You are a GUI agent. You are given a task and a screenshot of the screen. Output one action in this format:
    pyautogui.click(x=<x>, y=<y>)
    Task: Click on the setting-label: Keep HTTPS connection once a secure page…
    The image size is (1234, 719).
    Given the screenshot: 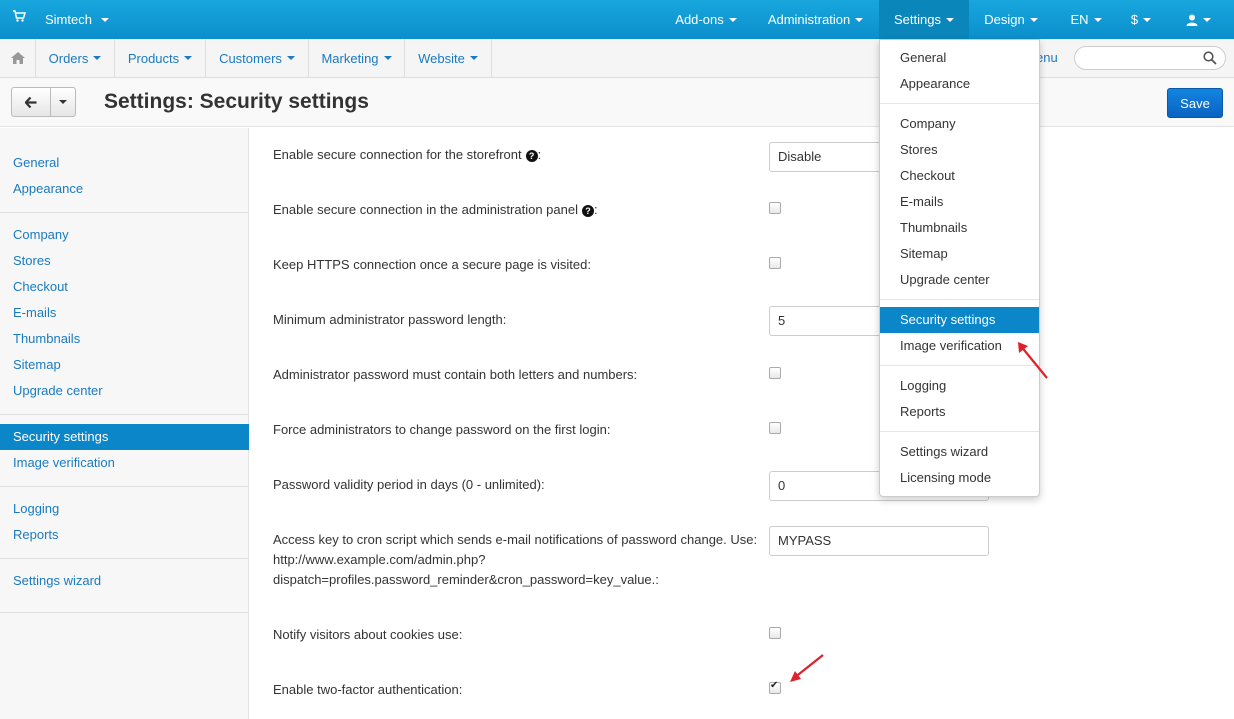 What is the action you would take?
    pyautogui.click(x=432, y=264)
    